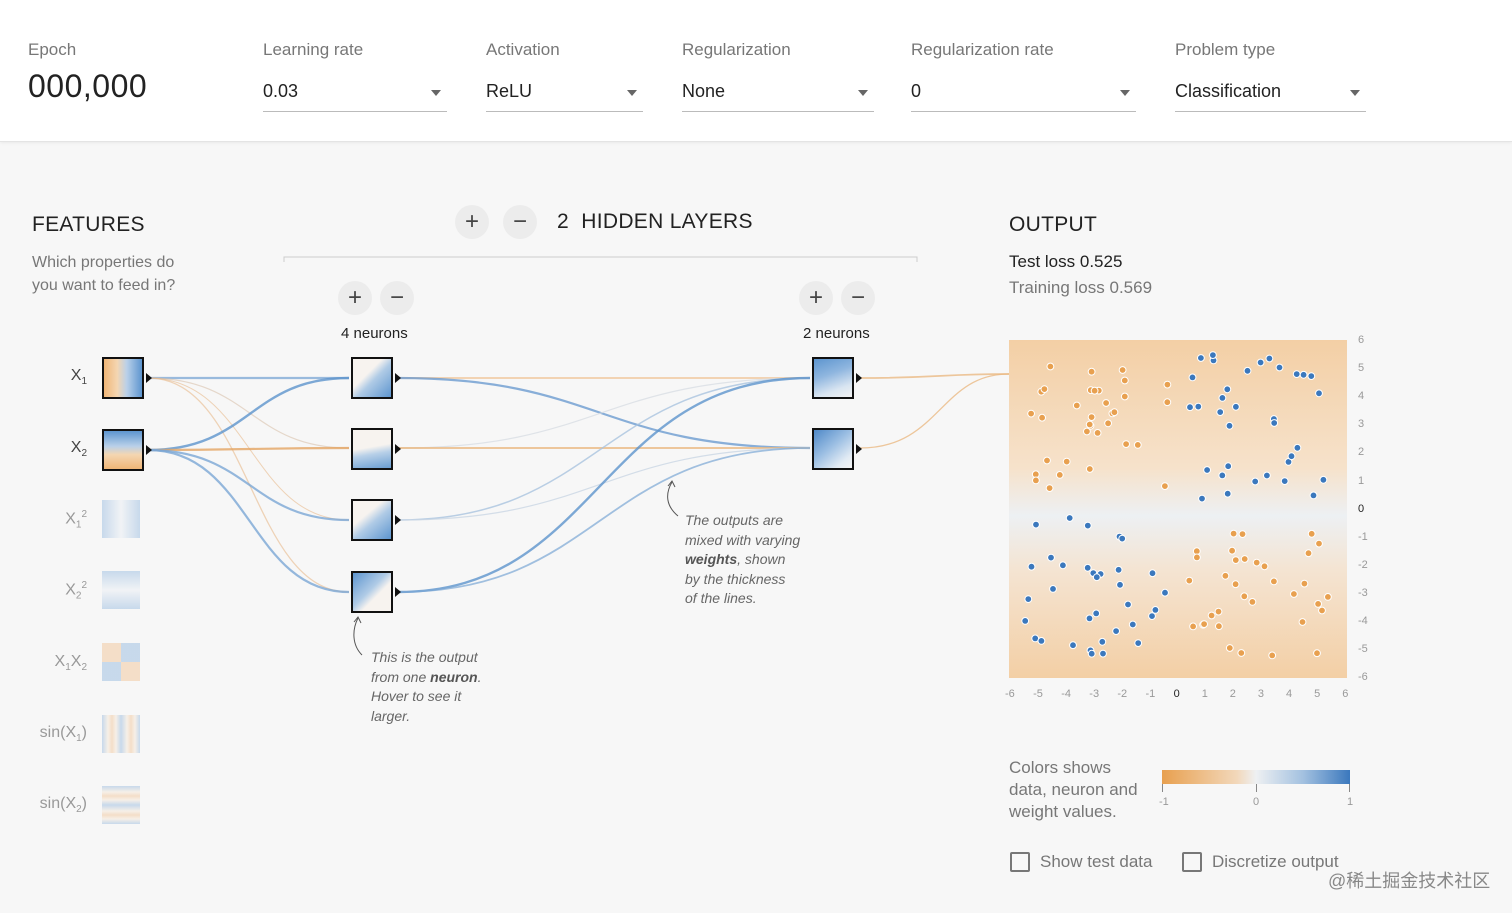 The width and height of the screenshot is (1512, 913). I want to click on feature-sin-x1-tile, so click(121, 734).